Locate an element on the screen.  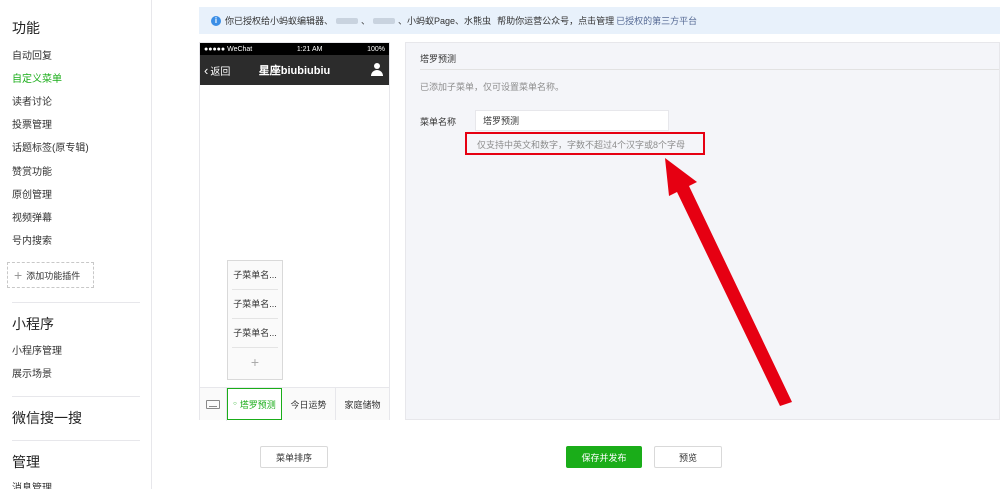
sidebar-section-function: 功能 is located at coordinates (20, 28).